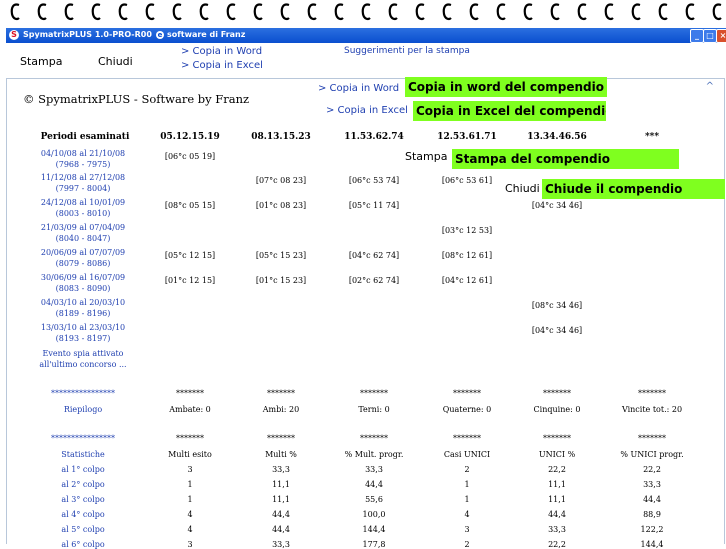  Describe the element at coordinates (374, 544) in the screenshot. I see `statistiche-value: 177,8` at that location.